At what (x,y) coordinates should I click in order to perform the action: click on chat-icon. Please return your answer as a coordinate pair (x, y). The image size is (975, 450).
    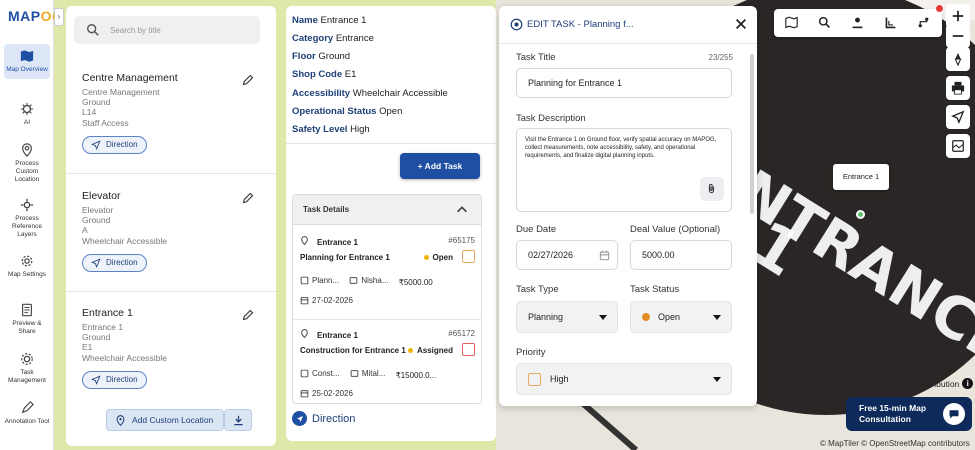
    Looking at the image, I should click on (954, 414).